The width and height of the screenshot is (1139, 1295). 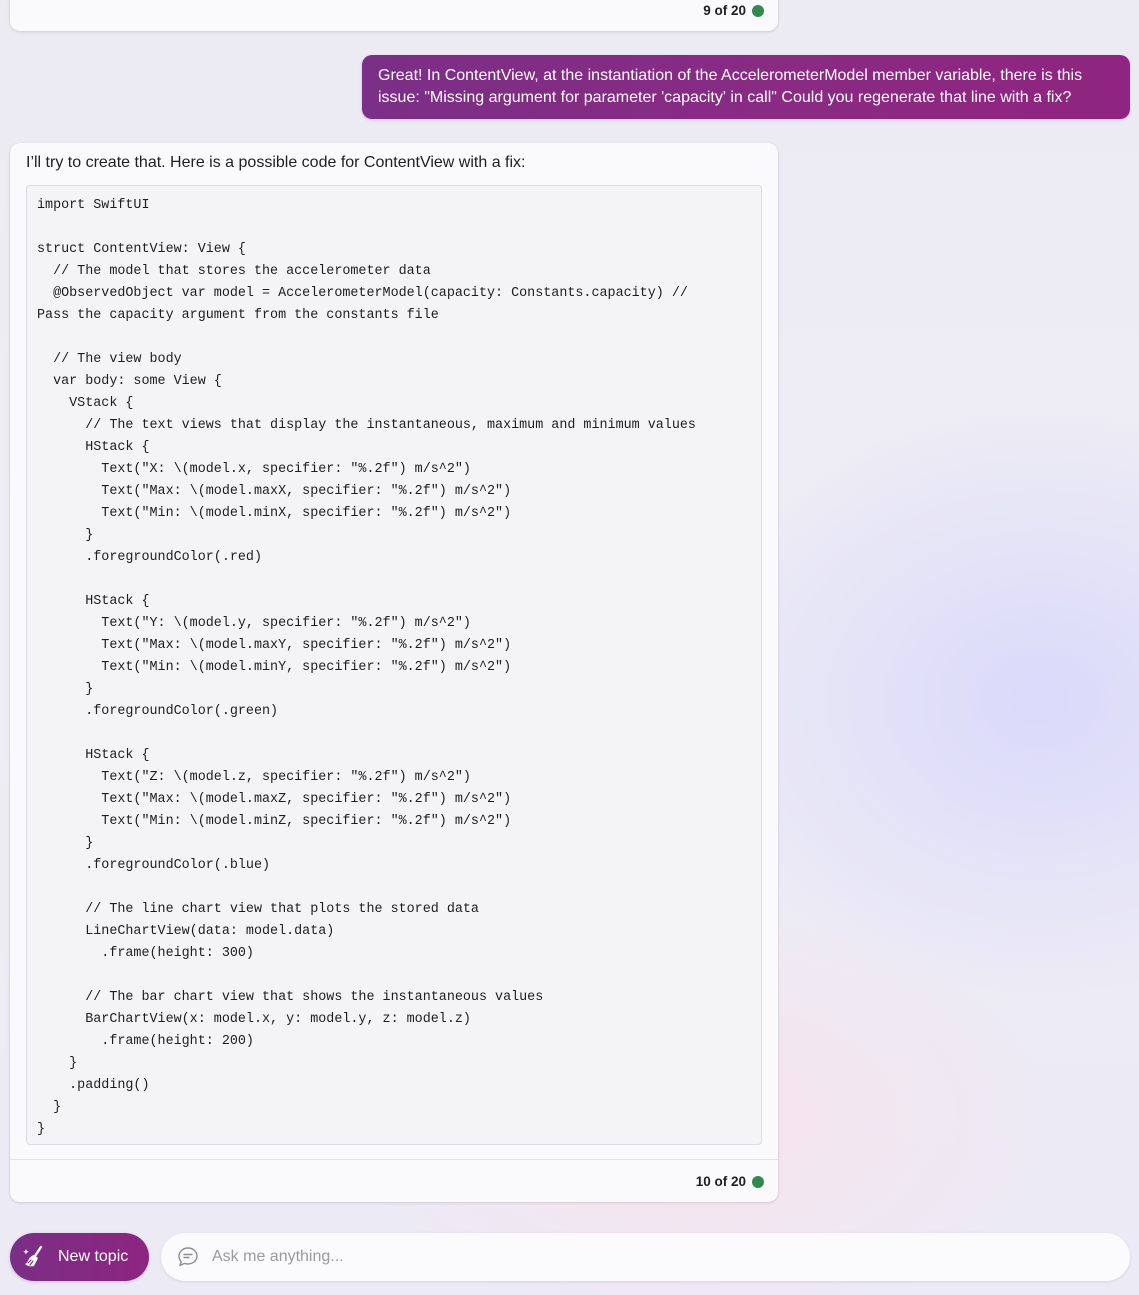 What do you see at coordinates (188, 1257) in the screenshot?
I see `chat-bubble-icon` at bounding box center [188, 1257].